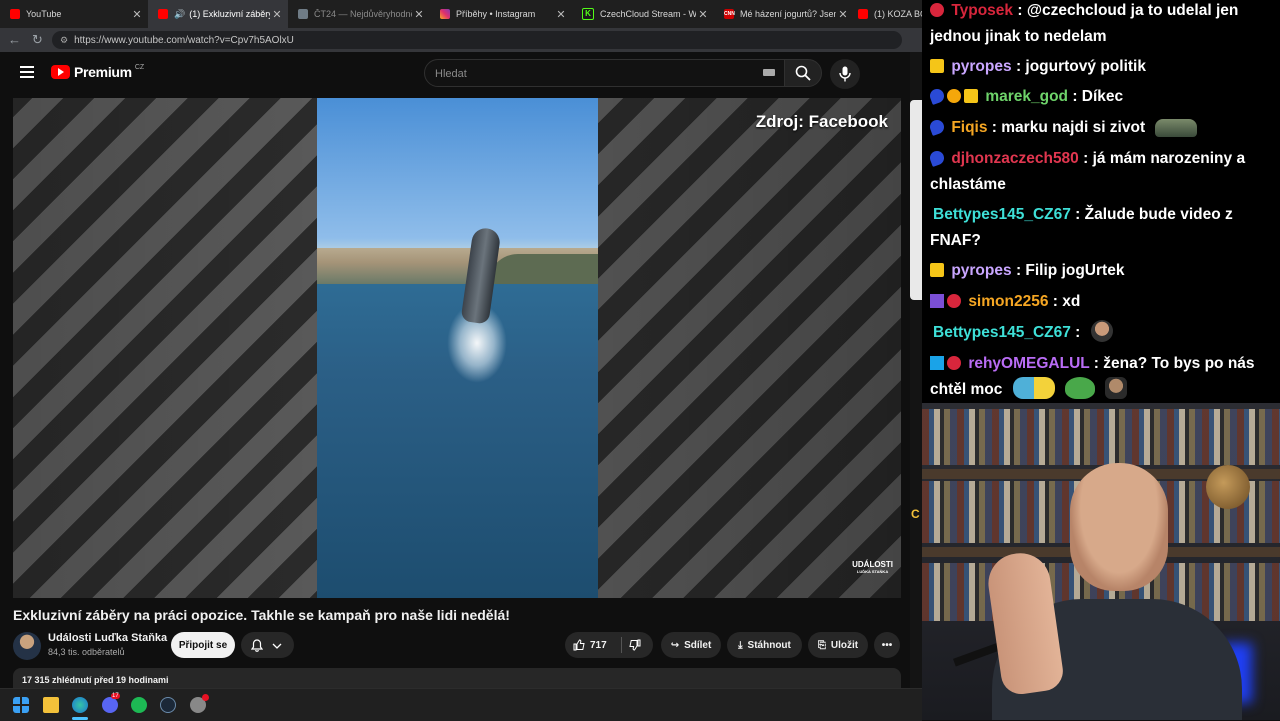  What do you see at coordinates (179, 14) in the screenshot?
I see `speaker-icon: 🔊` at bounding box center [179, 14].